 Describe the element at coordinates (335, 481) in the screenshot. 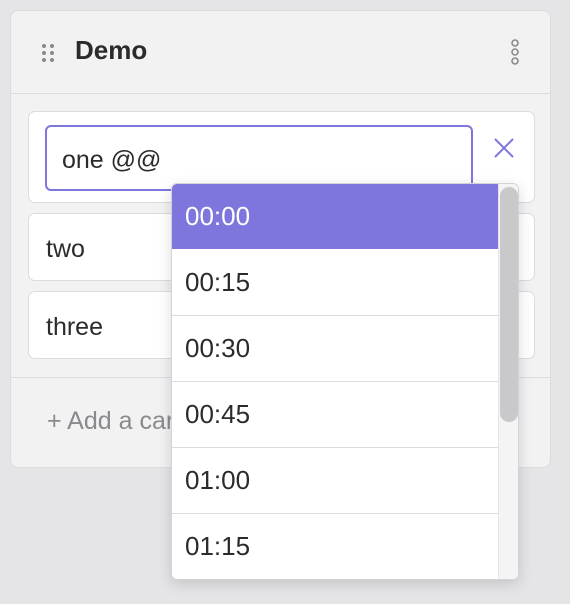

I see `time-option: 01:00` at that location.